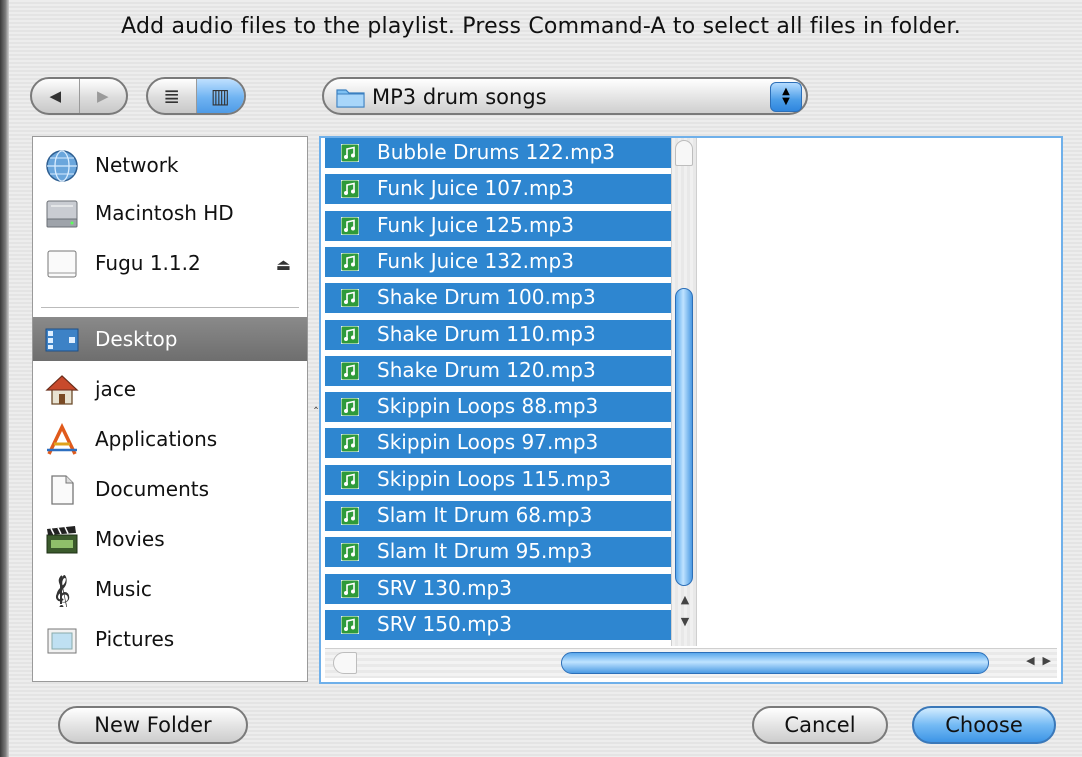 Image resolution: width=1082 pixels, height=757 pixels. Describe the element at coordinates (4, 378) in the screenshot. I see `window-edge` at that location.